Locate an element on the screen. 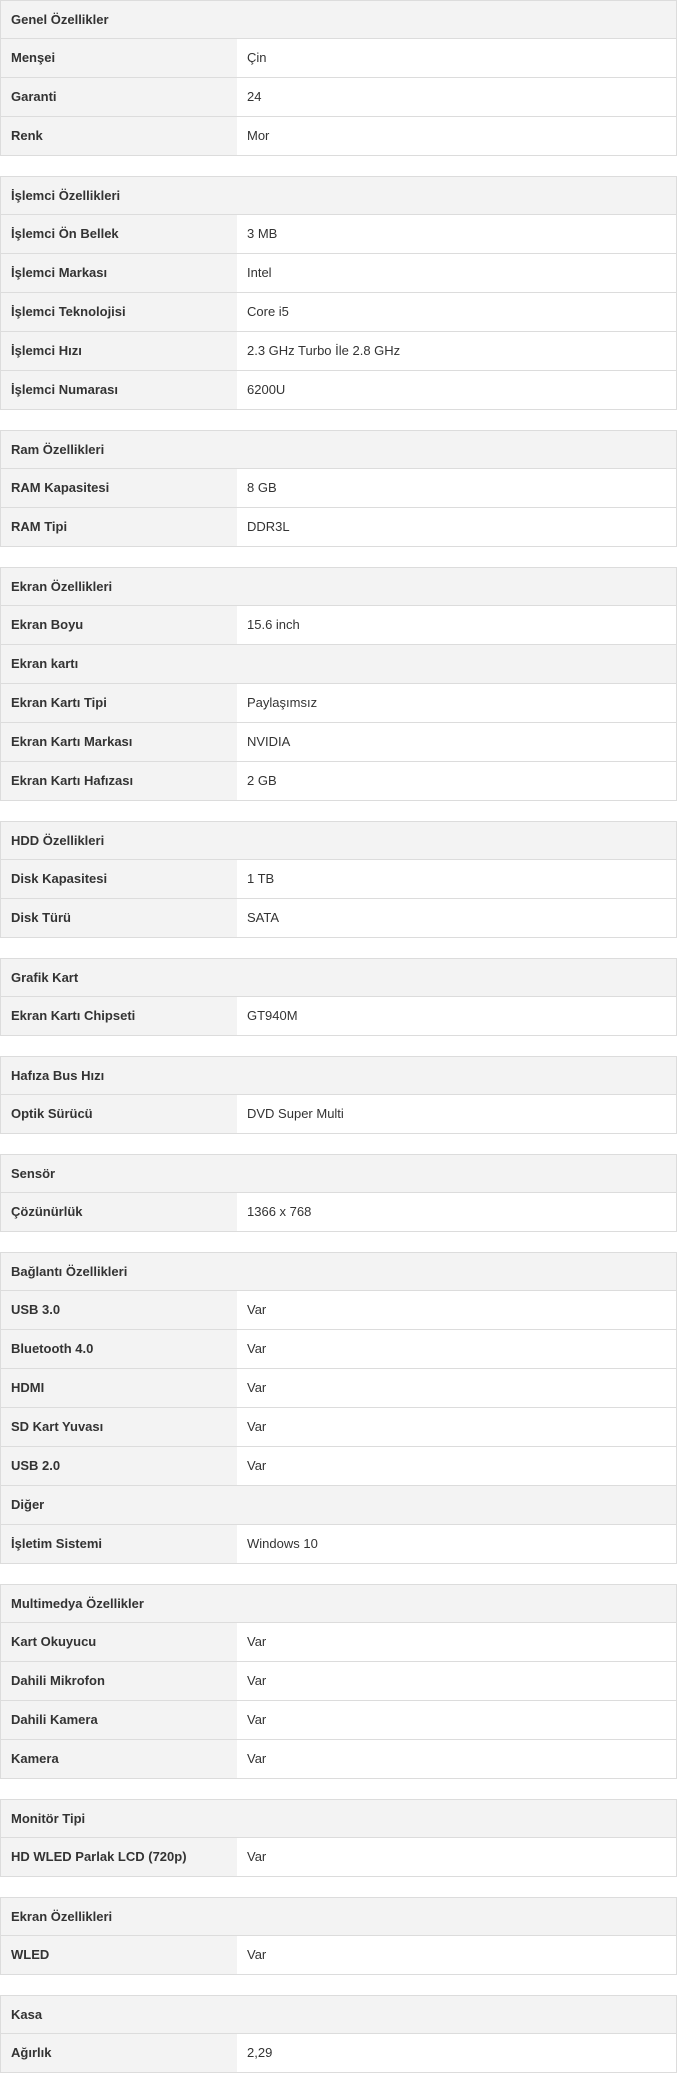 Image resolution: width=680 pixels, height=2089 pixels. spec-value: Paylaşımsız is located at coordinates (456, 703).